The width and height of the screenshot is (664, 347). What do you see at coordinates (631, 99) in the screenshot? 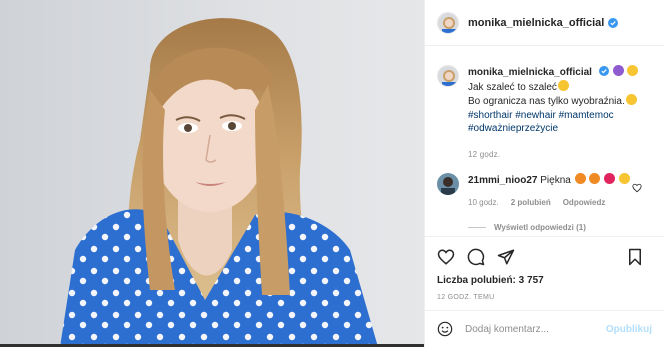
I see `face-emoji-icon` at bounding box center [631, 99].